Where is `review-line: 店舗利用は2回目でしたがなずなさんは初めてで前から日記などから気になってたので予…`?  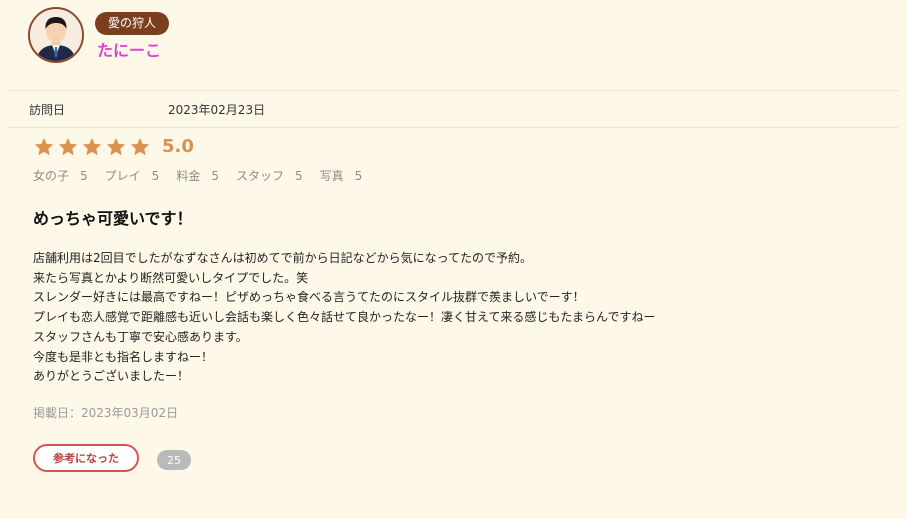
review-line: 店舗利用は2回目でしたがなずなさんは初めてで前から日記などから気になってたので予… is located at coordinates (283, 258).